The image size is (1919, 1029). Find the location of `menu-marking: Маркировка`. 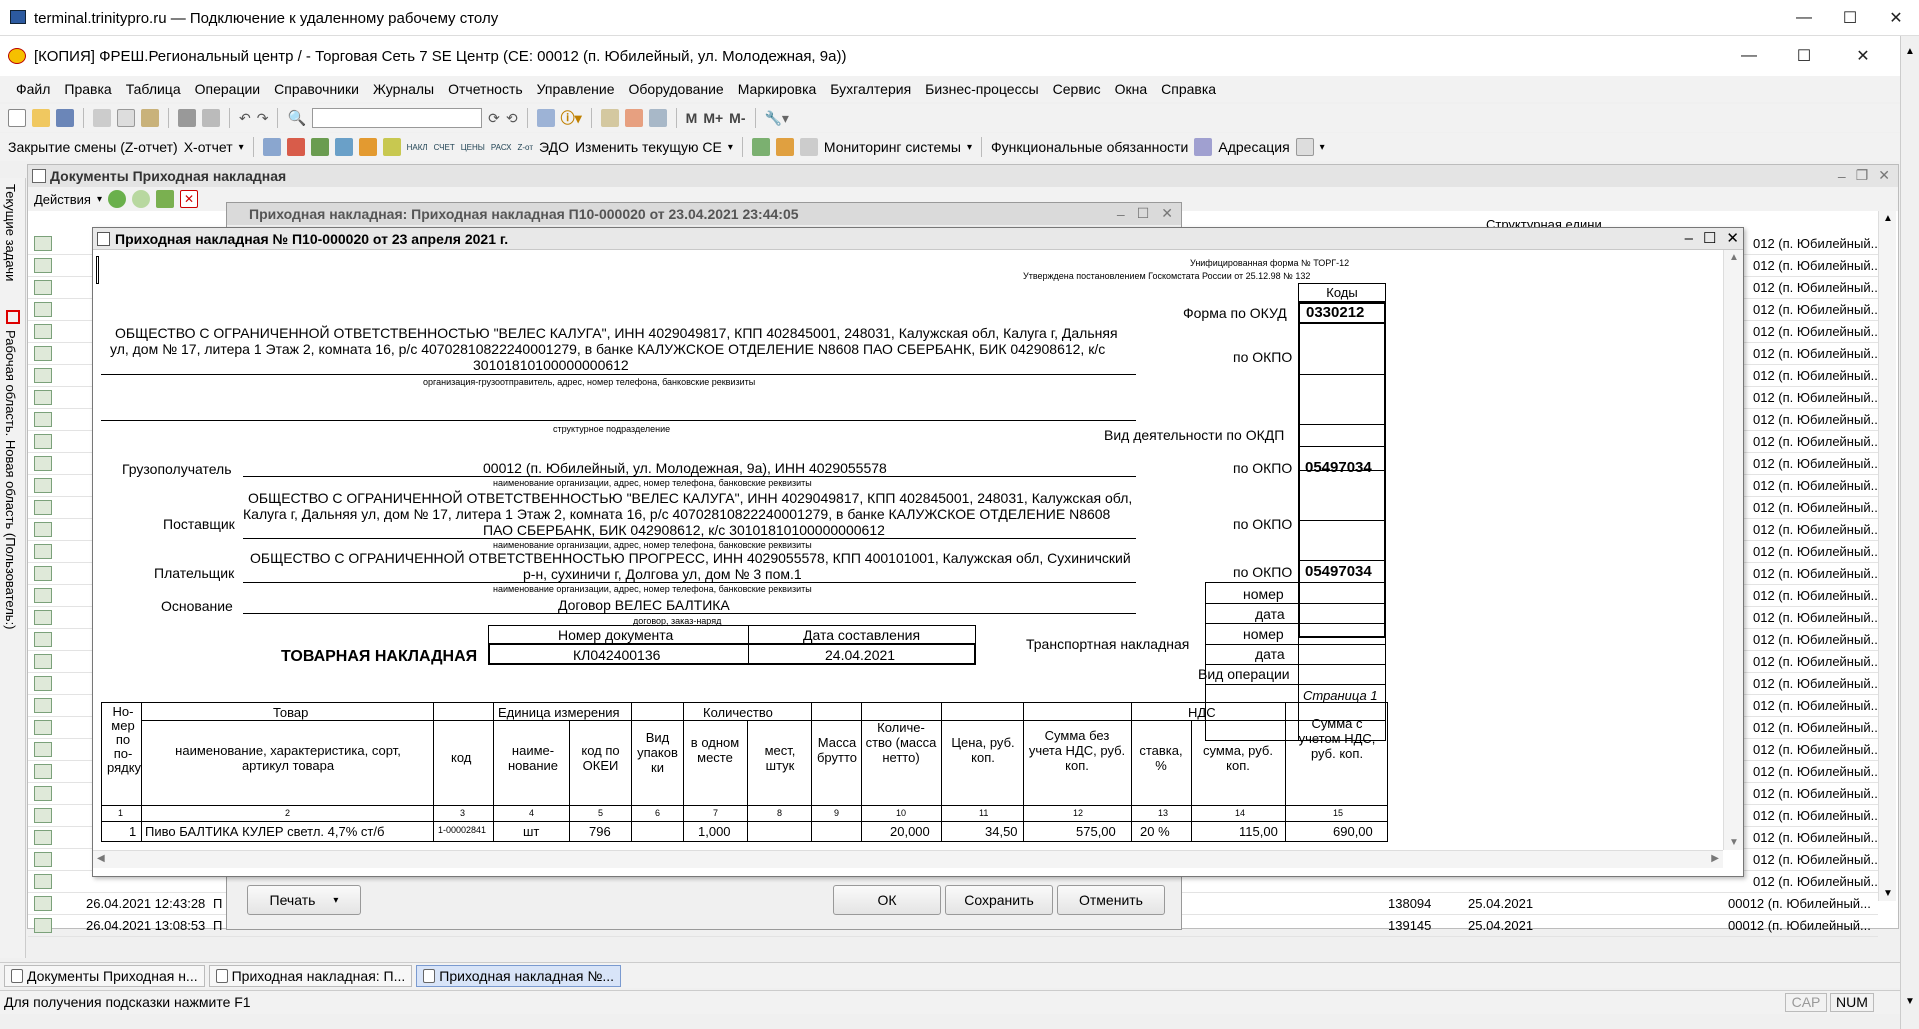

menu-marking: Маркировка is located at coordinates (777, 89).